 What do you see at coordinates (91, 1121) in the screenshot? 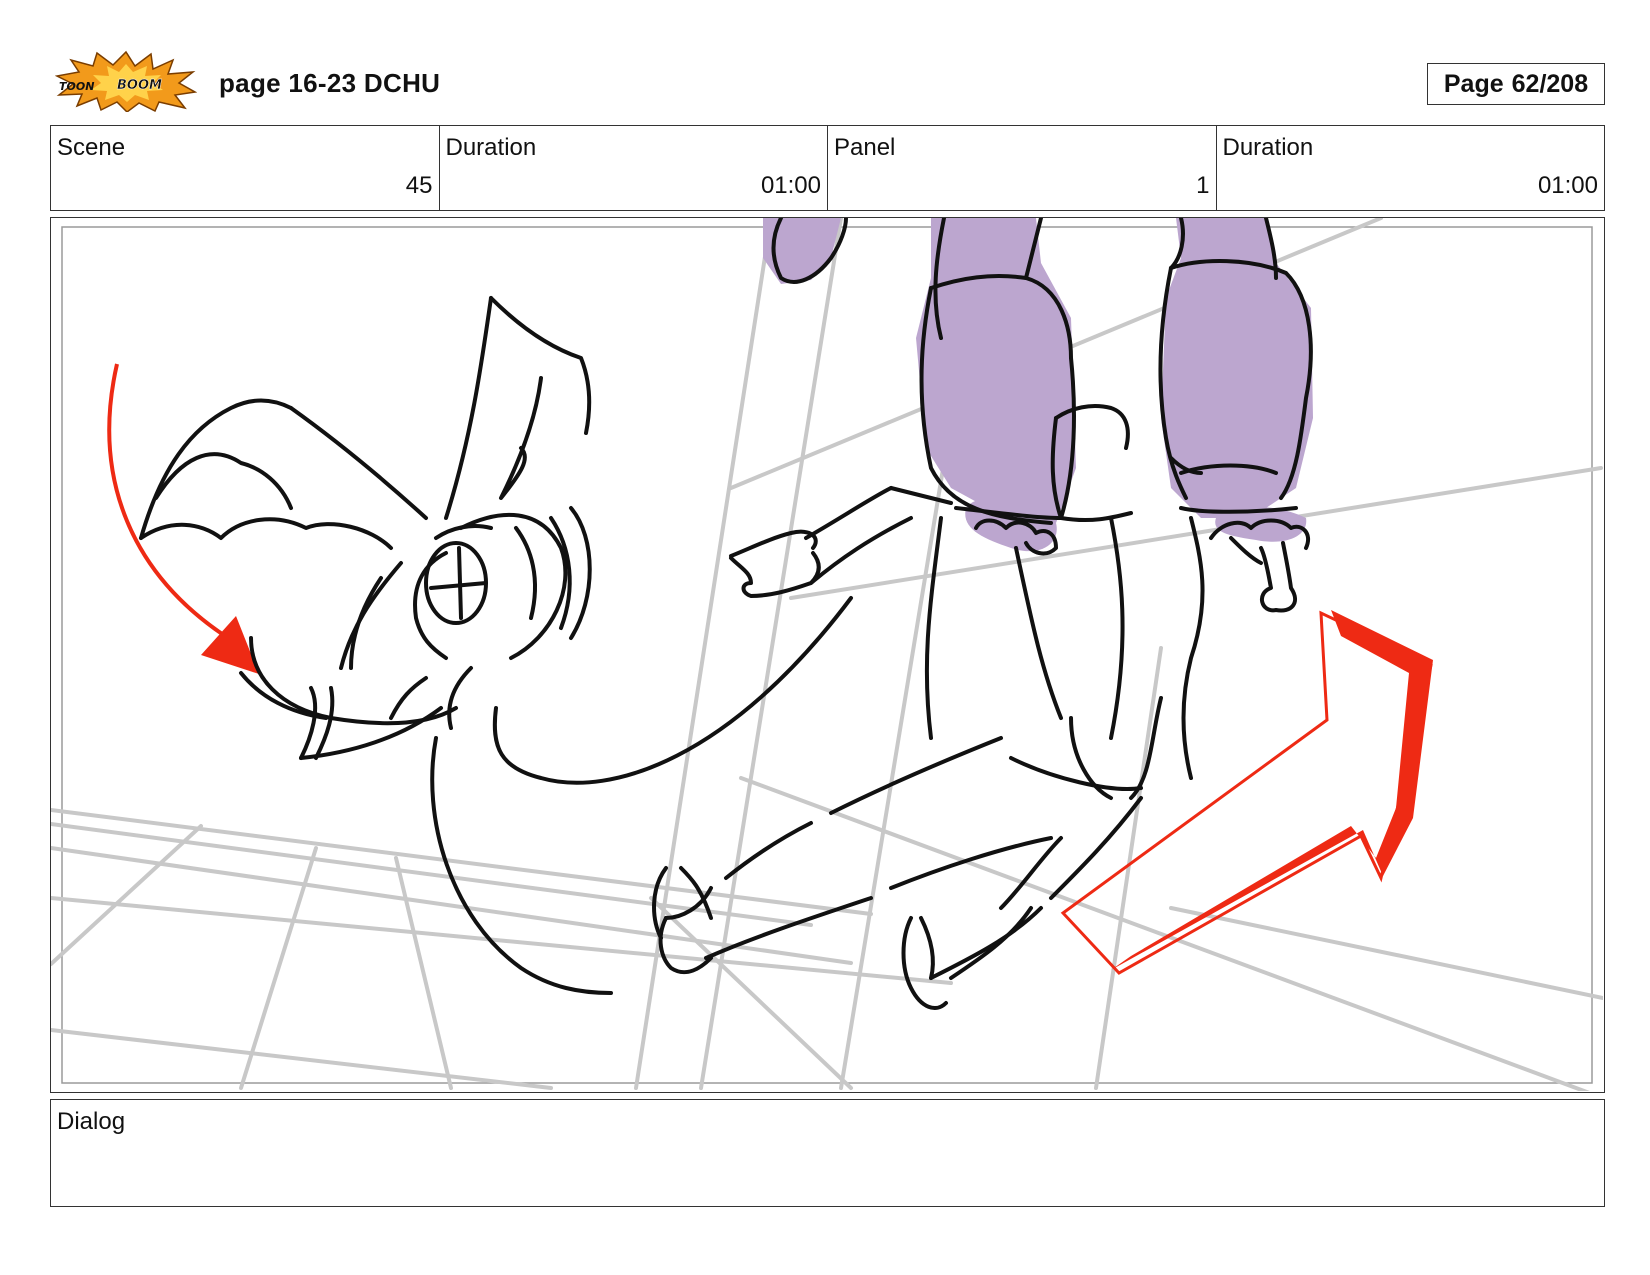
I see `dialog-label: Dialog` at bounding box center [91, 1121].